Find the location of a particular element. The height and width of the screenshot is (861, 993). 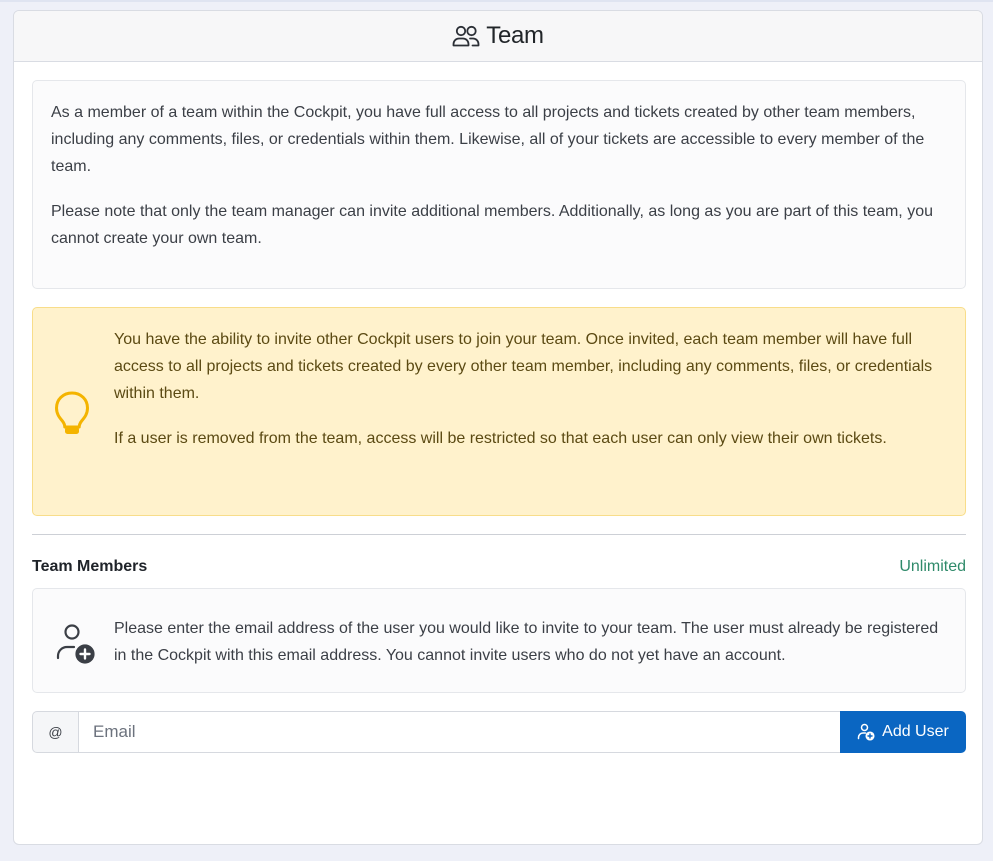

add-user-button: Add User is located at coordinates (903, 732).